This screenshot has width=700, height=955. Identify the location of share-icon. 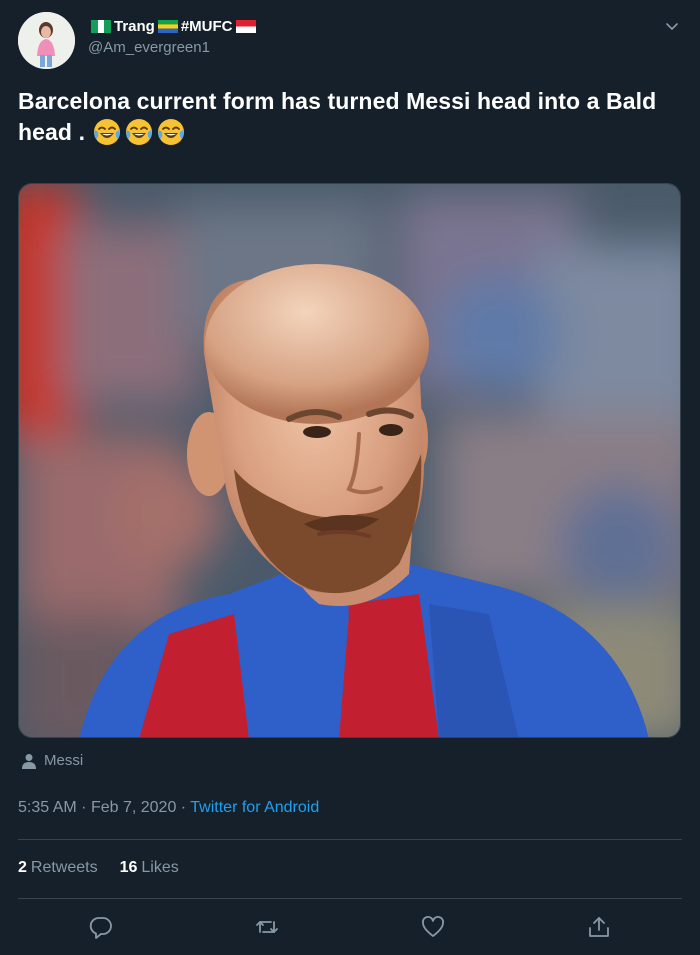
(599, 927).